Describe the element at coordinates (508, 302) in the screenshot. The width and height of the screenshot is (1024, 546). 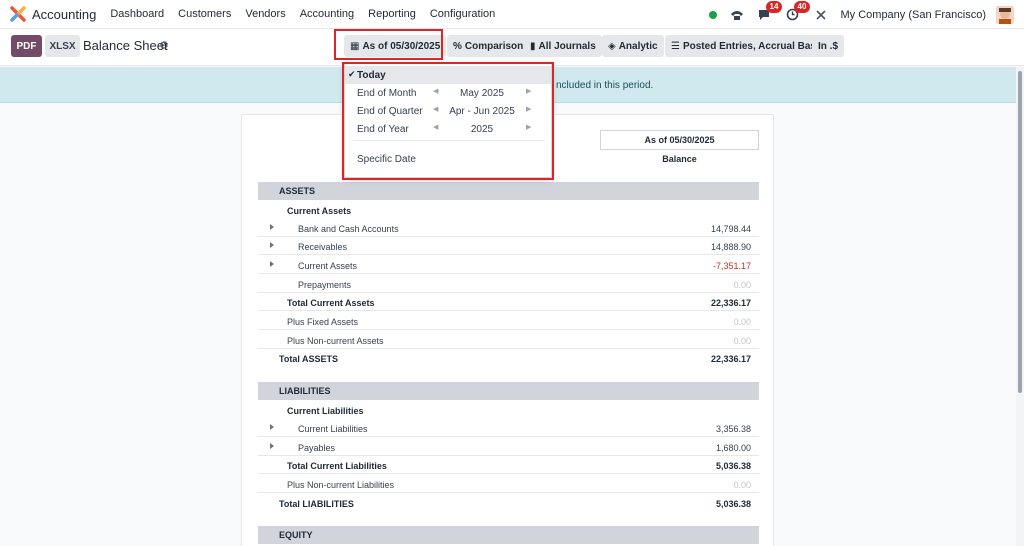
I see `total-row: Total Current Assets 22,336.17` at that location.